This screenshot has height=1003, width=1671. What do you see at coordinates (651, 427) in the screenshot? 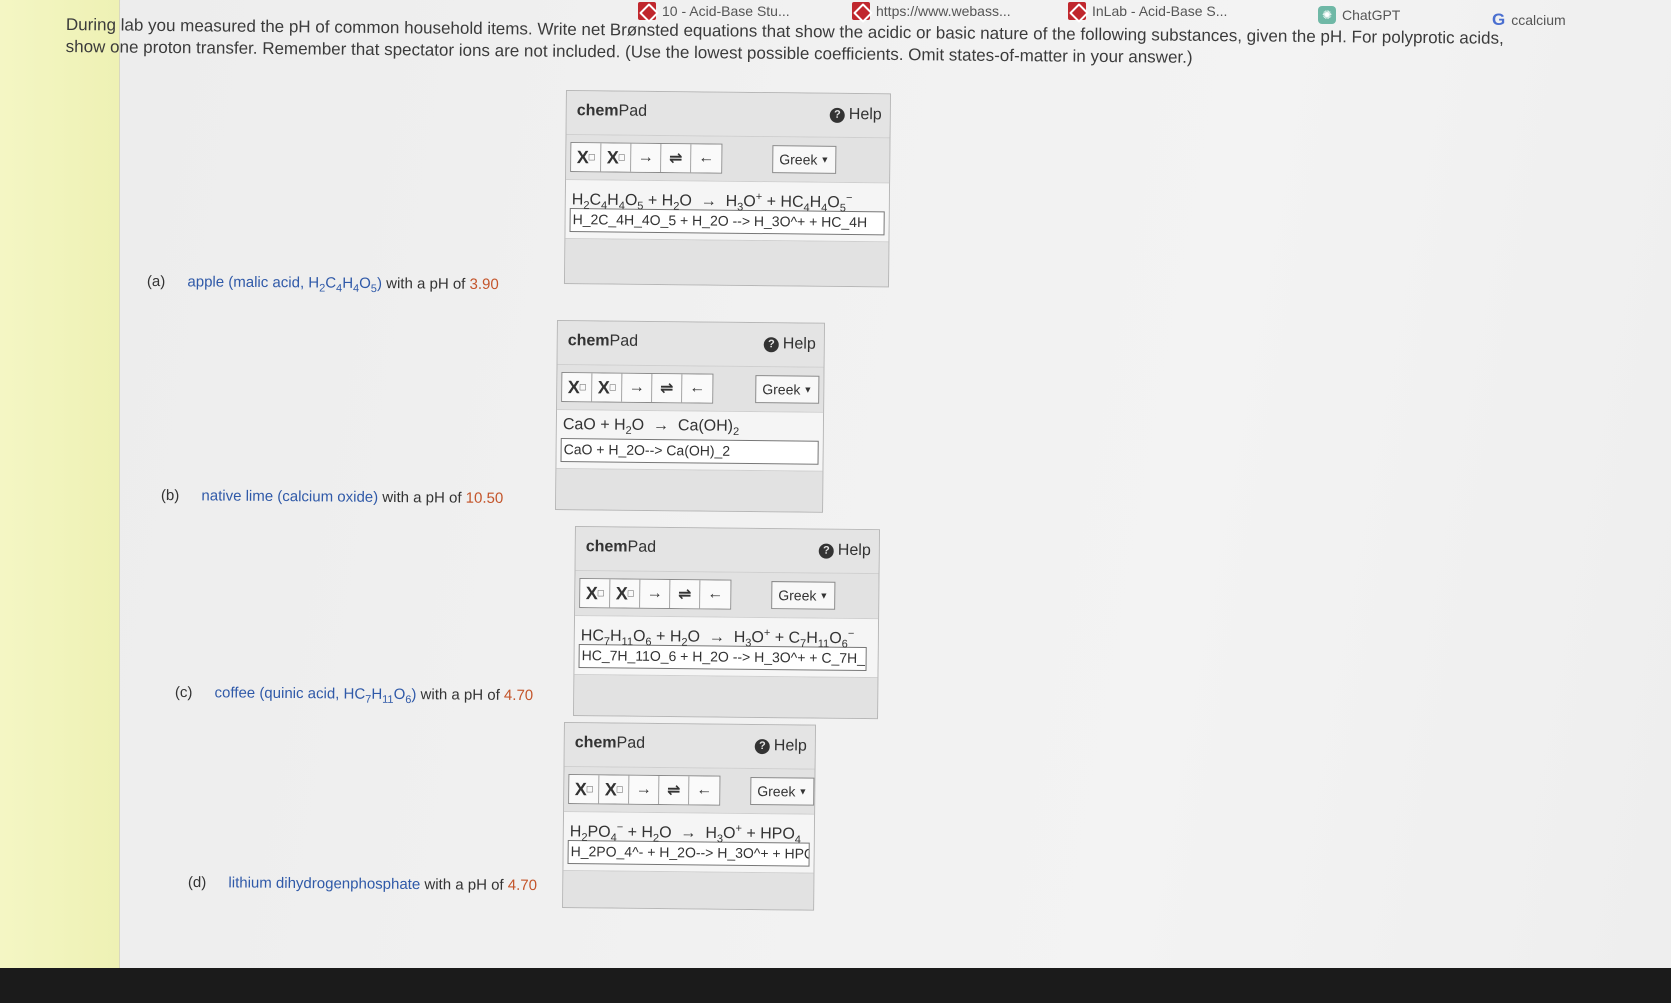
I see `equation-preview: CaO + H2O → Ca(OH)2` at bounding box center [651, 427].